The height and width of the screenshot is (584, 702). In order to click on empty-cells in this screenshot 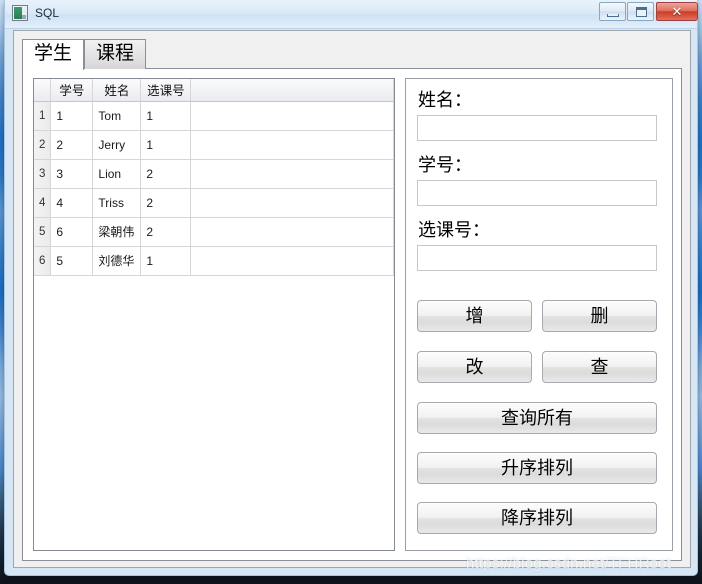, I will do `click(222, 275)`.